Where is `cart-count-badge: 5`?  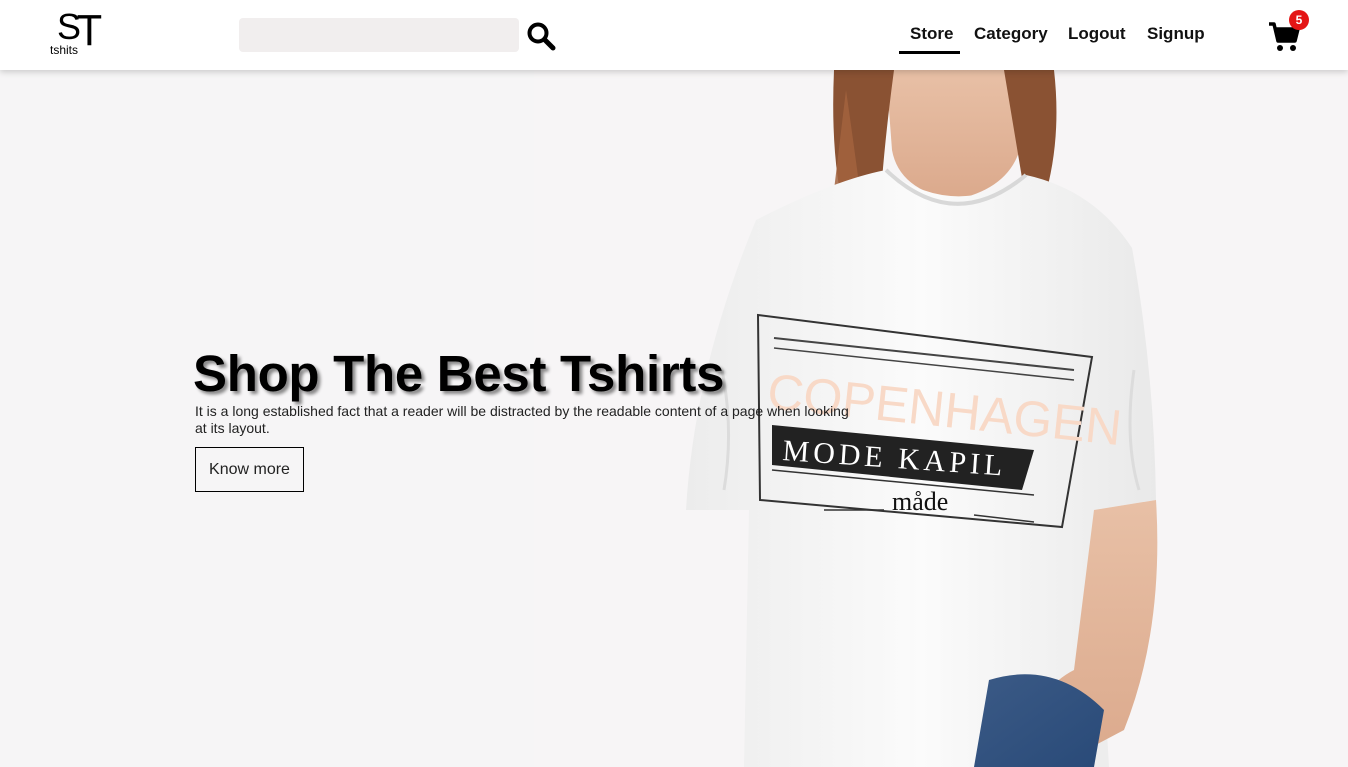
cart-count-badge: 5 is located at coordinates (1299, 20).